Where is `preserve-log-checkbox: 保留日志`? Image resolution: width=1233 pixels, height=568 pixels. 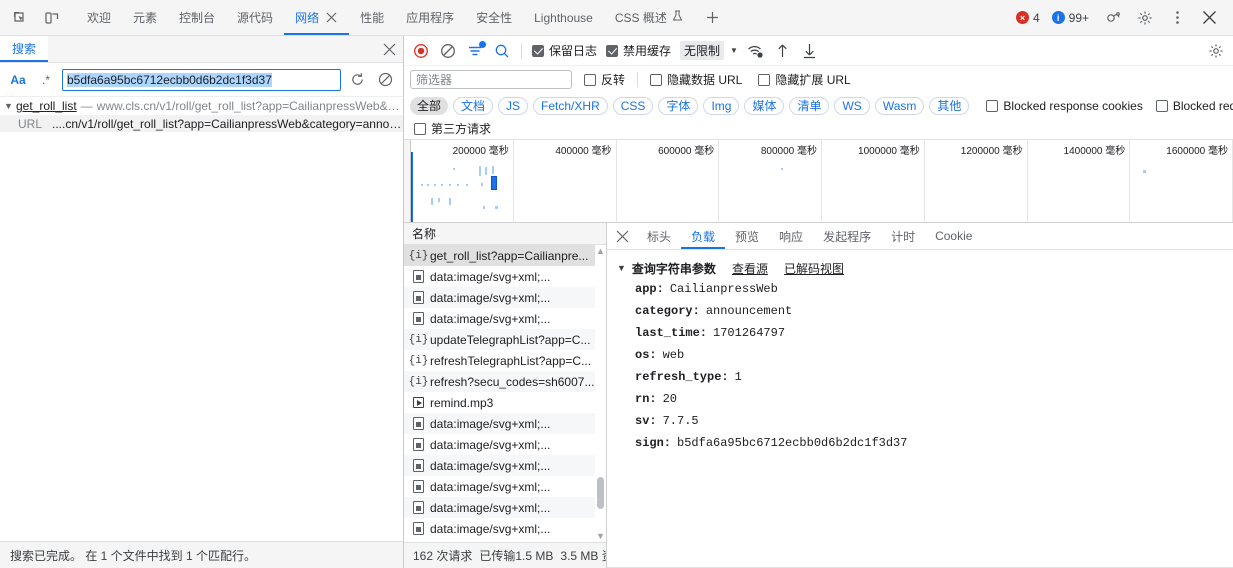
preserve-log-checkbox: 保留日志 is located at coordinates (564, 50).